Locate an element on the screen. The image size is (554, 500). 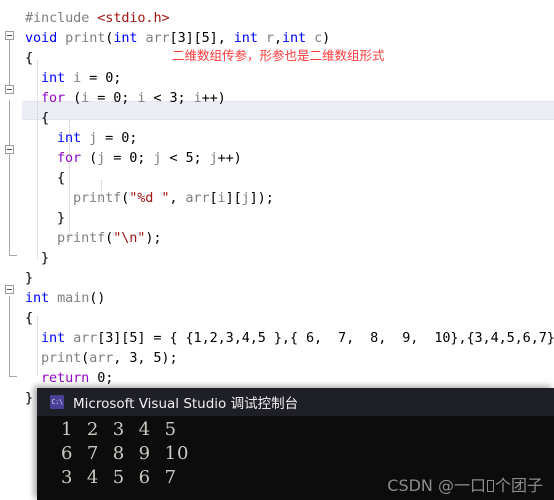
code-line: int j = 0; is located at coordinates (97, 138).